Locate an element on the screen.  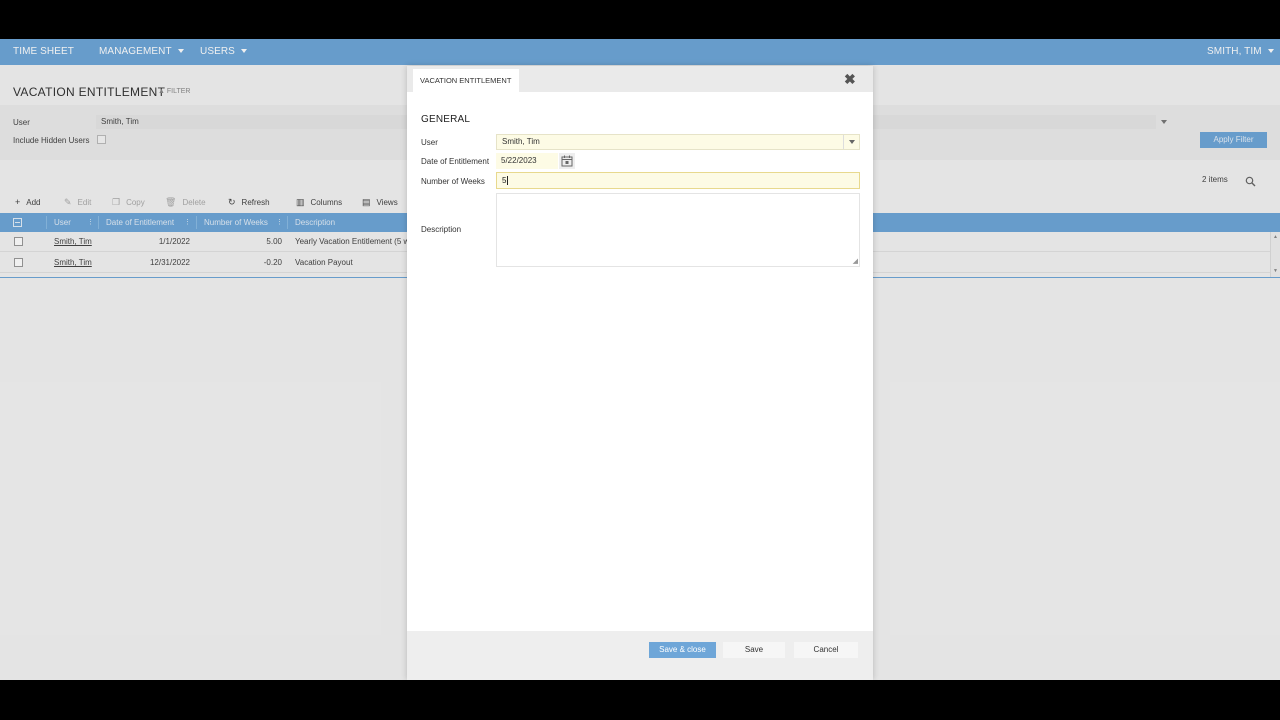
chevron-down-icon is located at coordinates (851, 142).